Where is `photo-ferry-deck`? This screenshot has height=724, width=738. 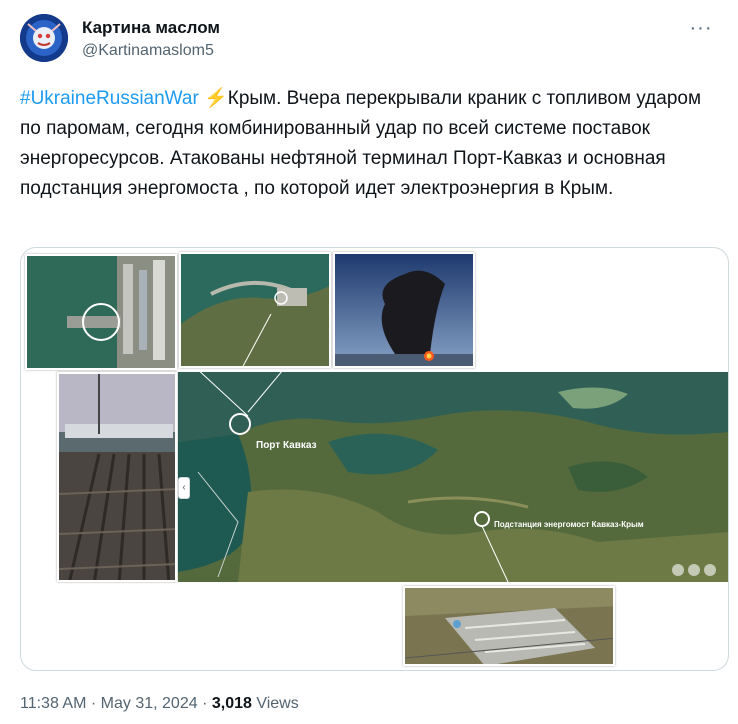 photo-ferry-deck is located at coordinates (117, 477).